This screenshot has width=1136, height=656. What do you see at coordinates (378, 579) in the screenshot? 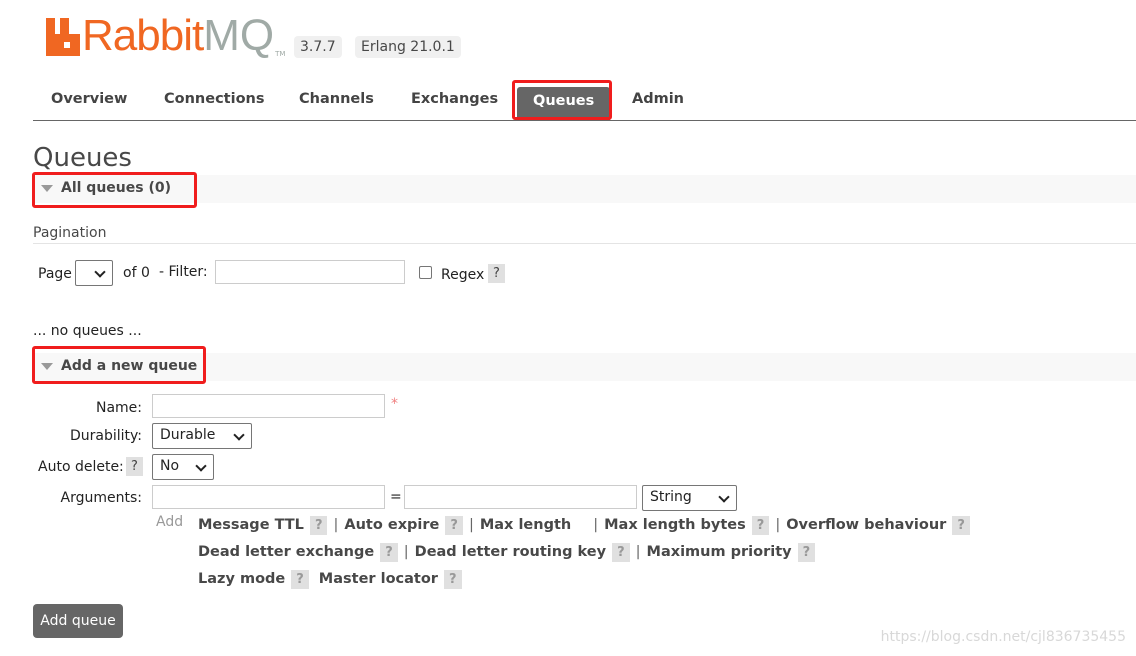
I see `arg-master-locator: Master locator` at bounding box center [378, 579].